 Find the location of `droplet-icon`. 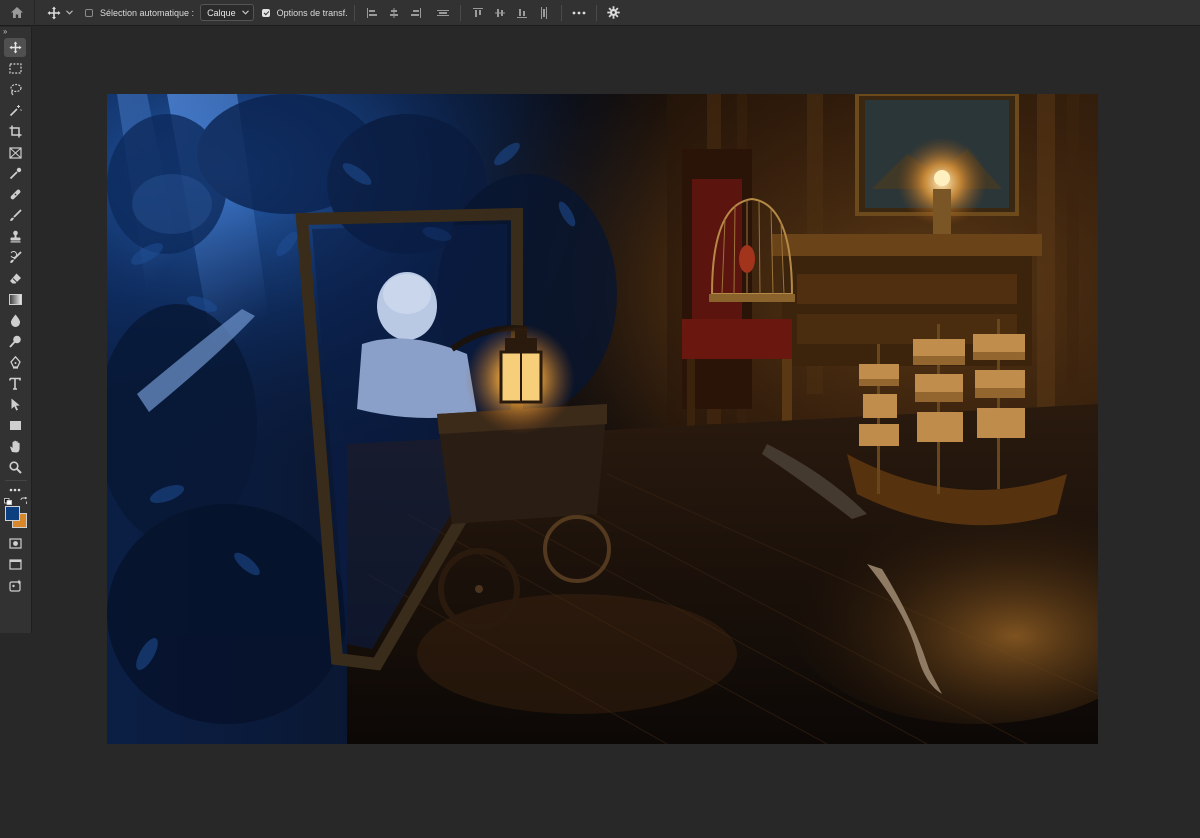

droplet-icon is located at coordinates (15, 320).